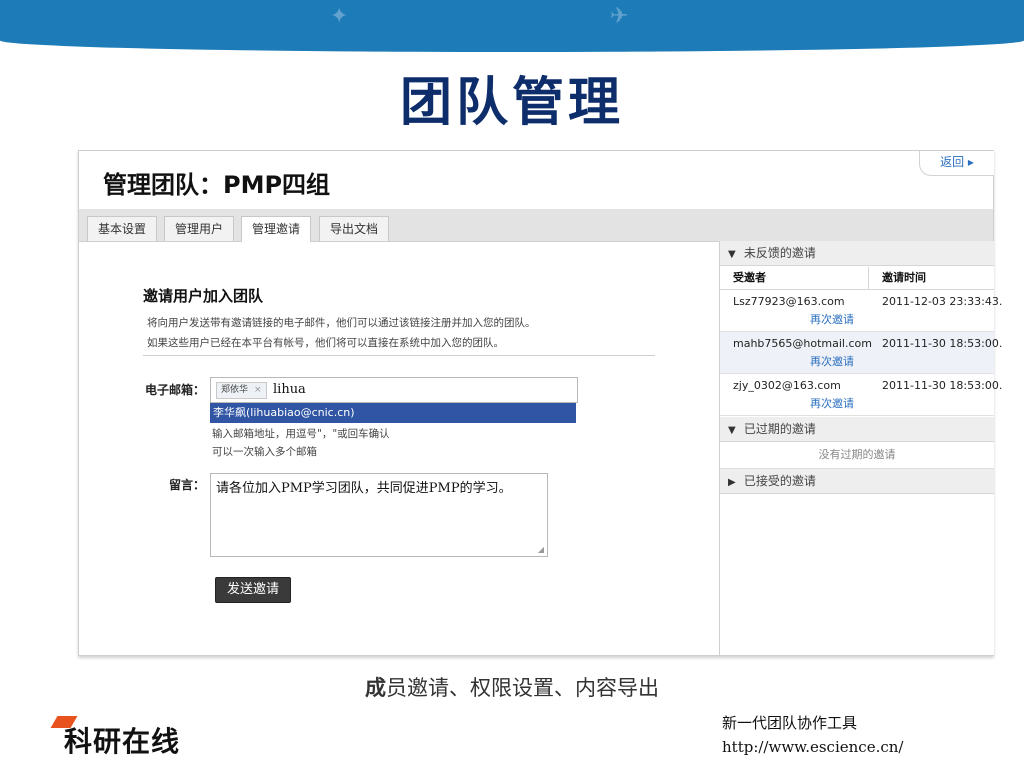 The image size is (1024, 768). I want to click on invite-description-1: 将向用户发送带有邀请链接的电子邮件，他们可以通过该链接注册并加入您的团队。, so click(341, 323).